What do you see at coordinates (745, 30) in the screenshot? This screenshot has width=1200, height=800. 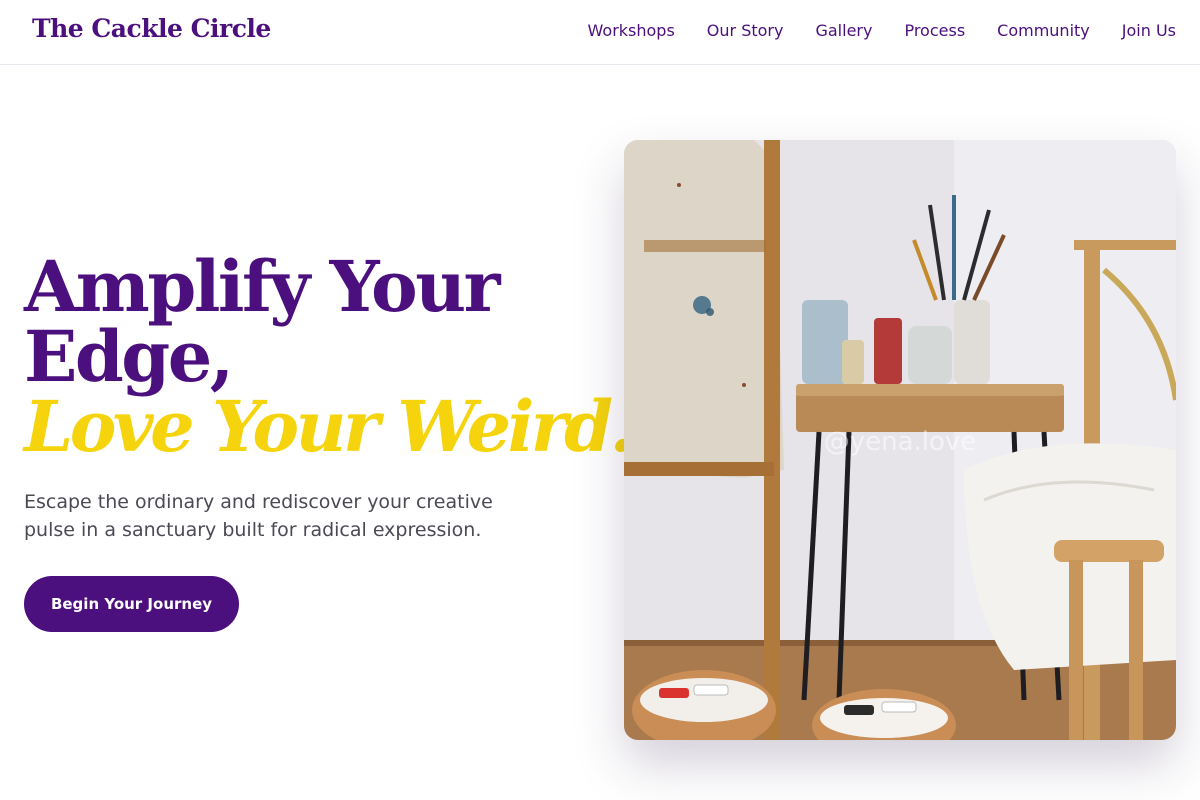 I see `nav-link-our-story: Our Story` at bounding box center [745, 30].